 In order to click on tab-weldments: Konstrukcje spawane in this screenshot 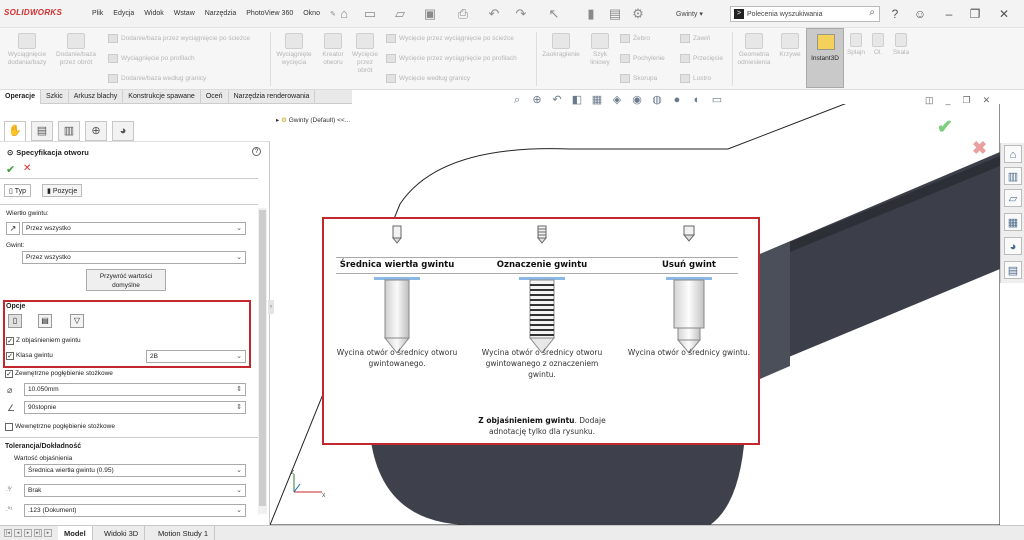, I will do `click(162, 97)`.